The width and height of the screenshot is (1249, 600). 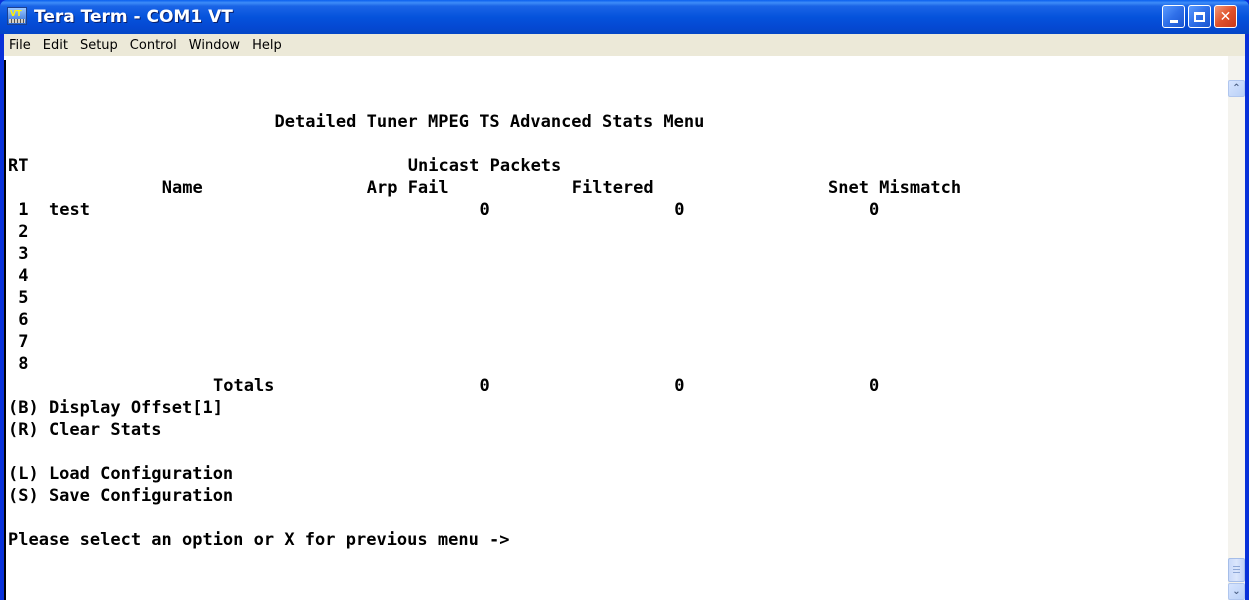 What do you see at coordinates (612, 188) in the screenshot?
I see `col-filtered: Filtered` at bounding box center [612, 188].